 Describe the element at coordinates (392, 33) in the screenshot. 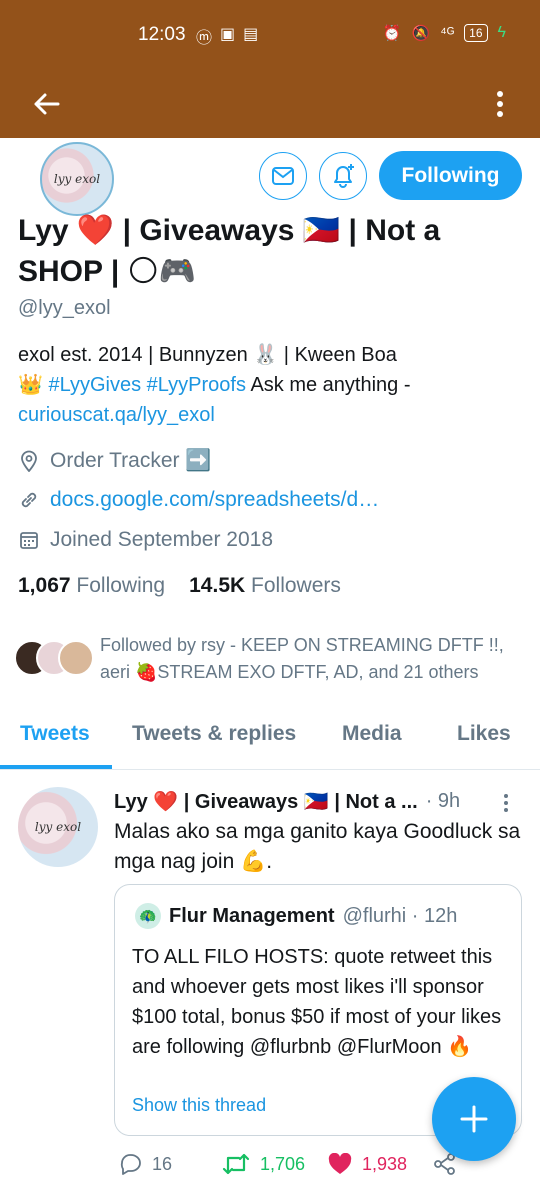

I see `alarm-icon: ⏰` at that location.